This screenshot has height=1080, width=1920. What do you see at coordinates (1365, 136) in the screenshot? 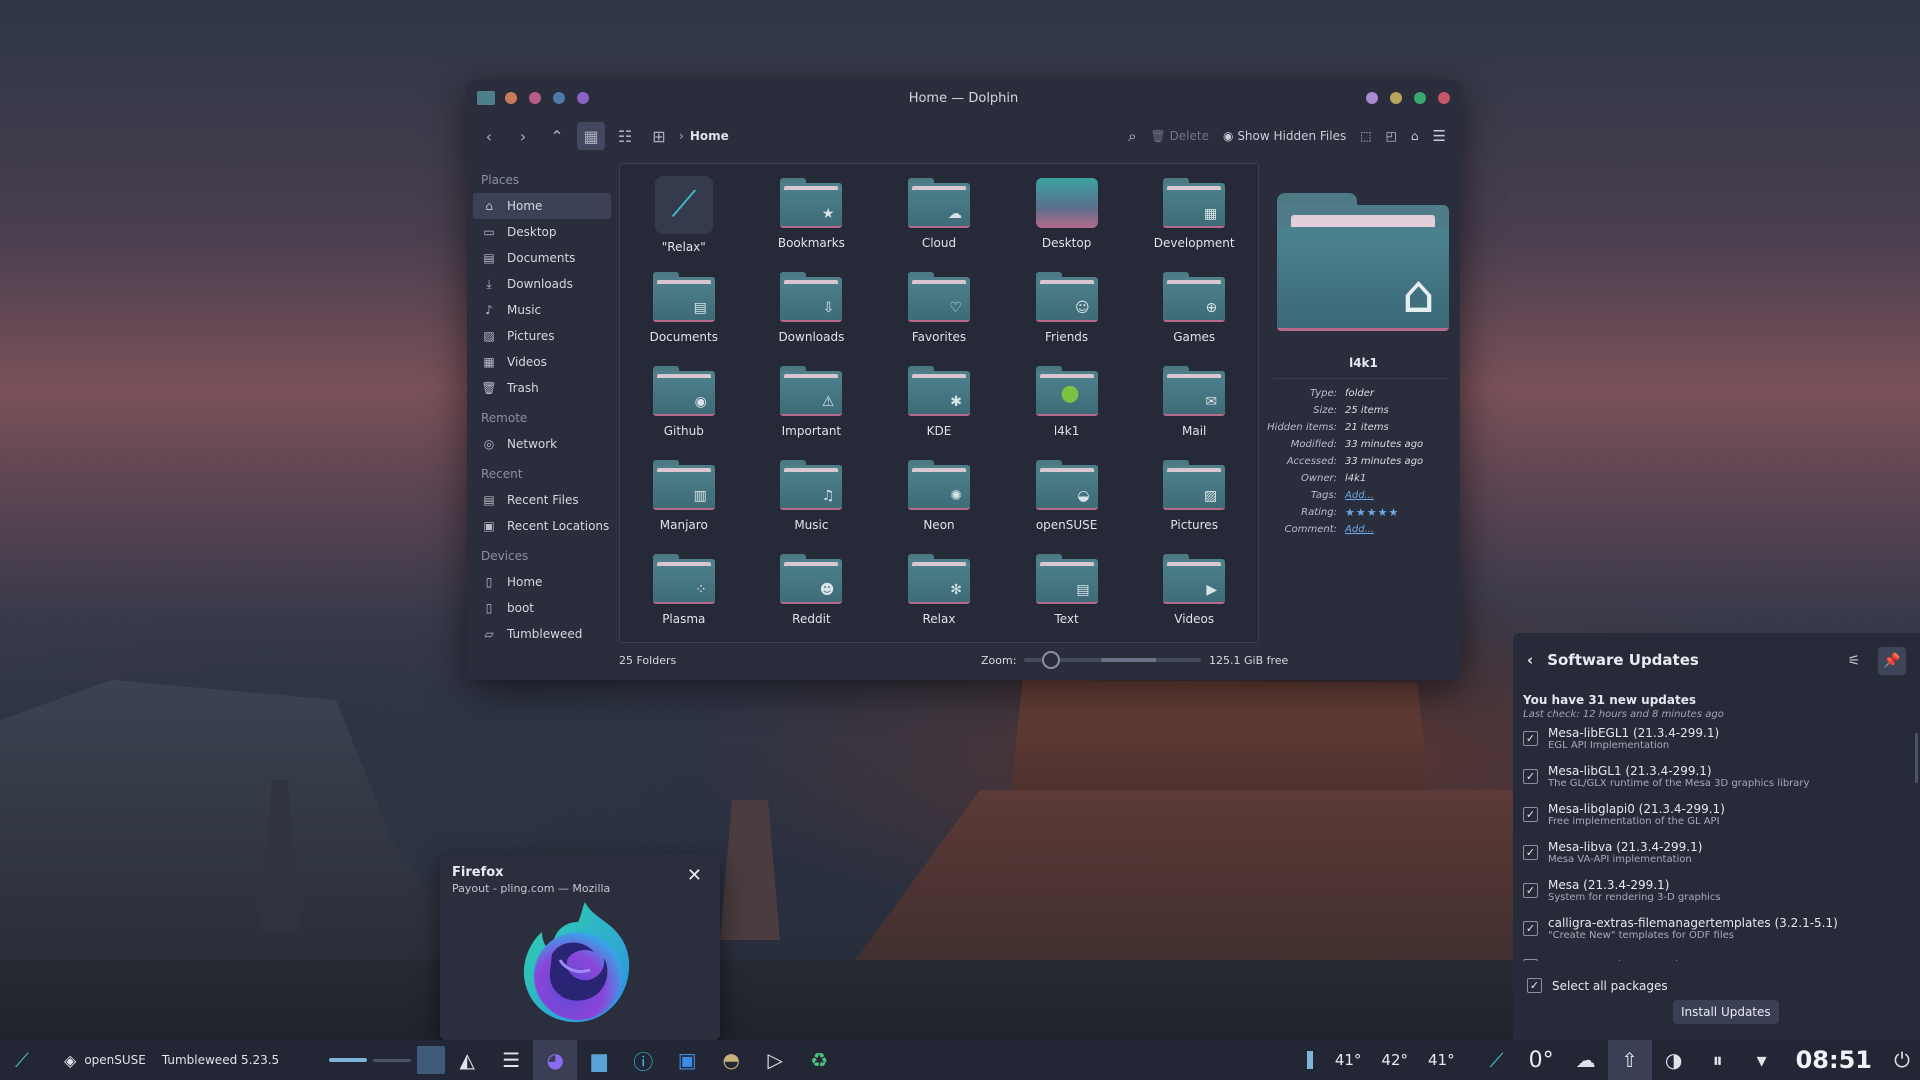
I see `split-view-icon: ⬚` at bounding box center [1365, 136].